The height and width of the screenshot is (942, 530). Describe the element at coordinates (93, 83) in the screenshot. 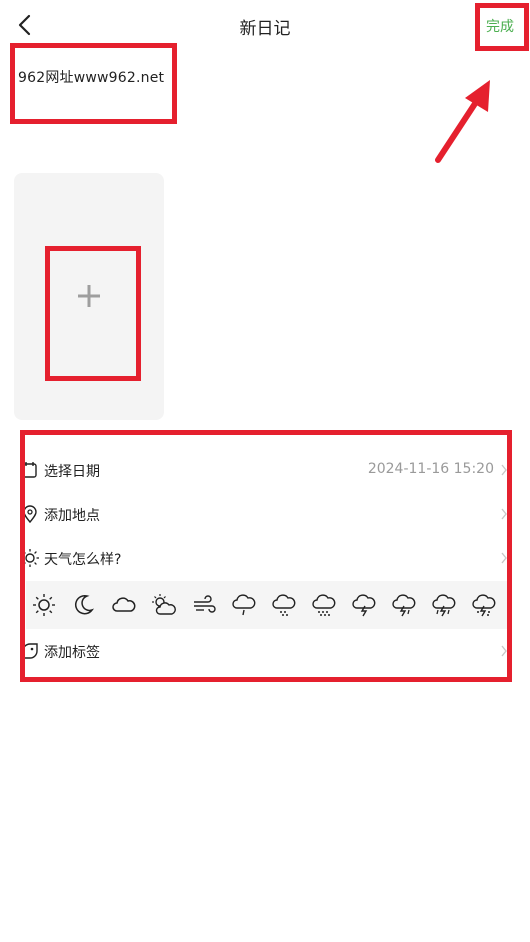

I see `annotation-box-text` at that location.